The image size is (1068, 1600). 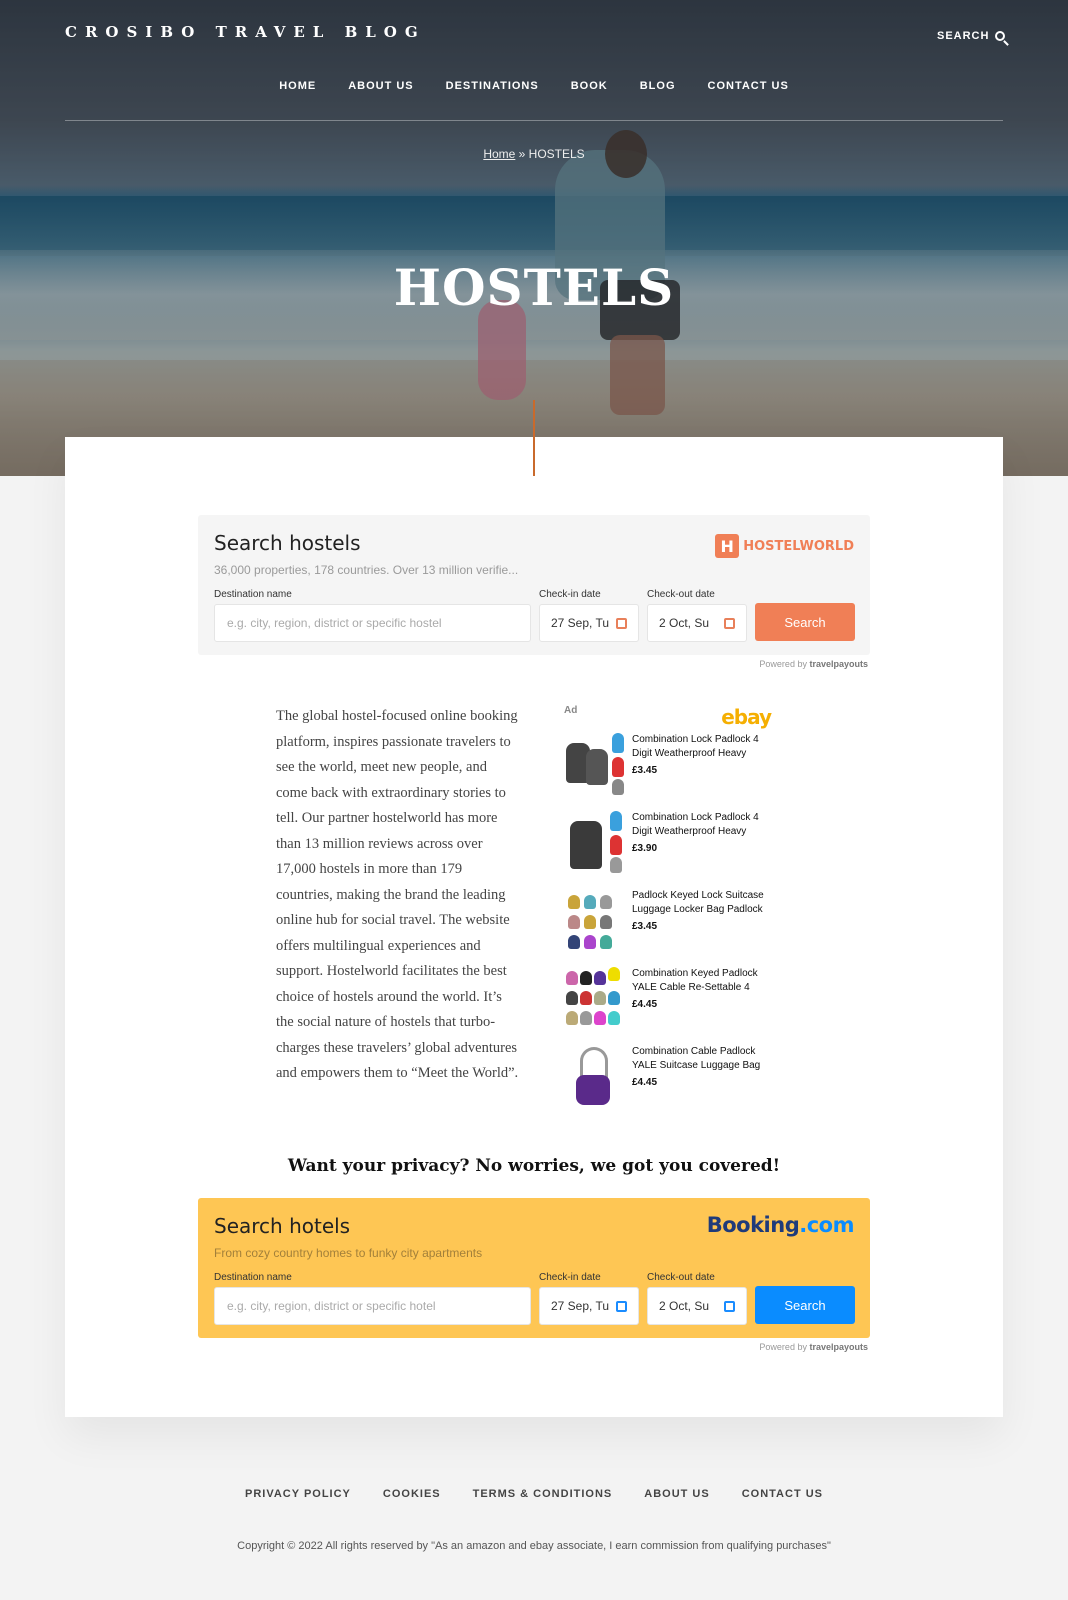 What do you see at coordinates (298, 1494) in the screenshot?
I see `footer-privacy-policy: PRIVACY POLICY` at bounding box center [298, 1494].